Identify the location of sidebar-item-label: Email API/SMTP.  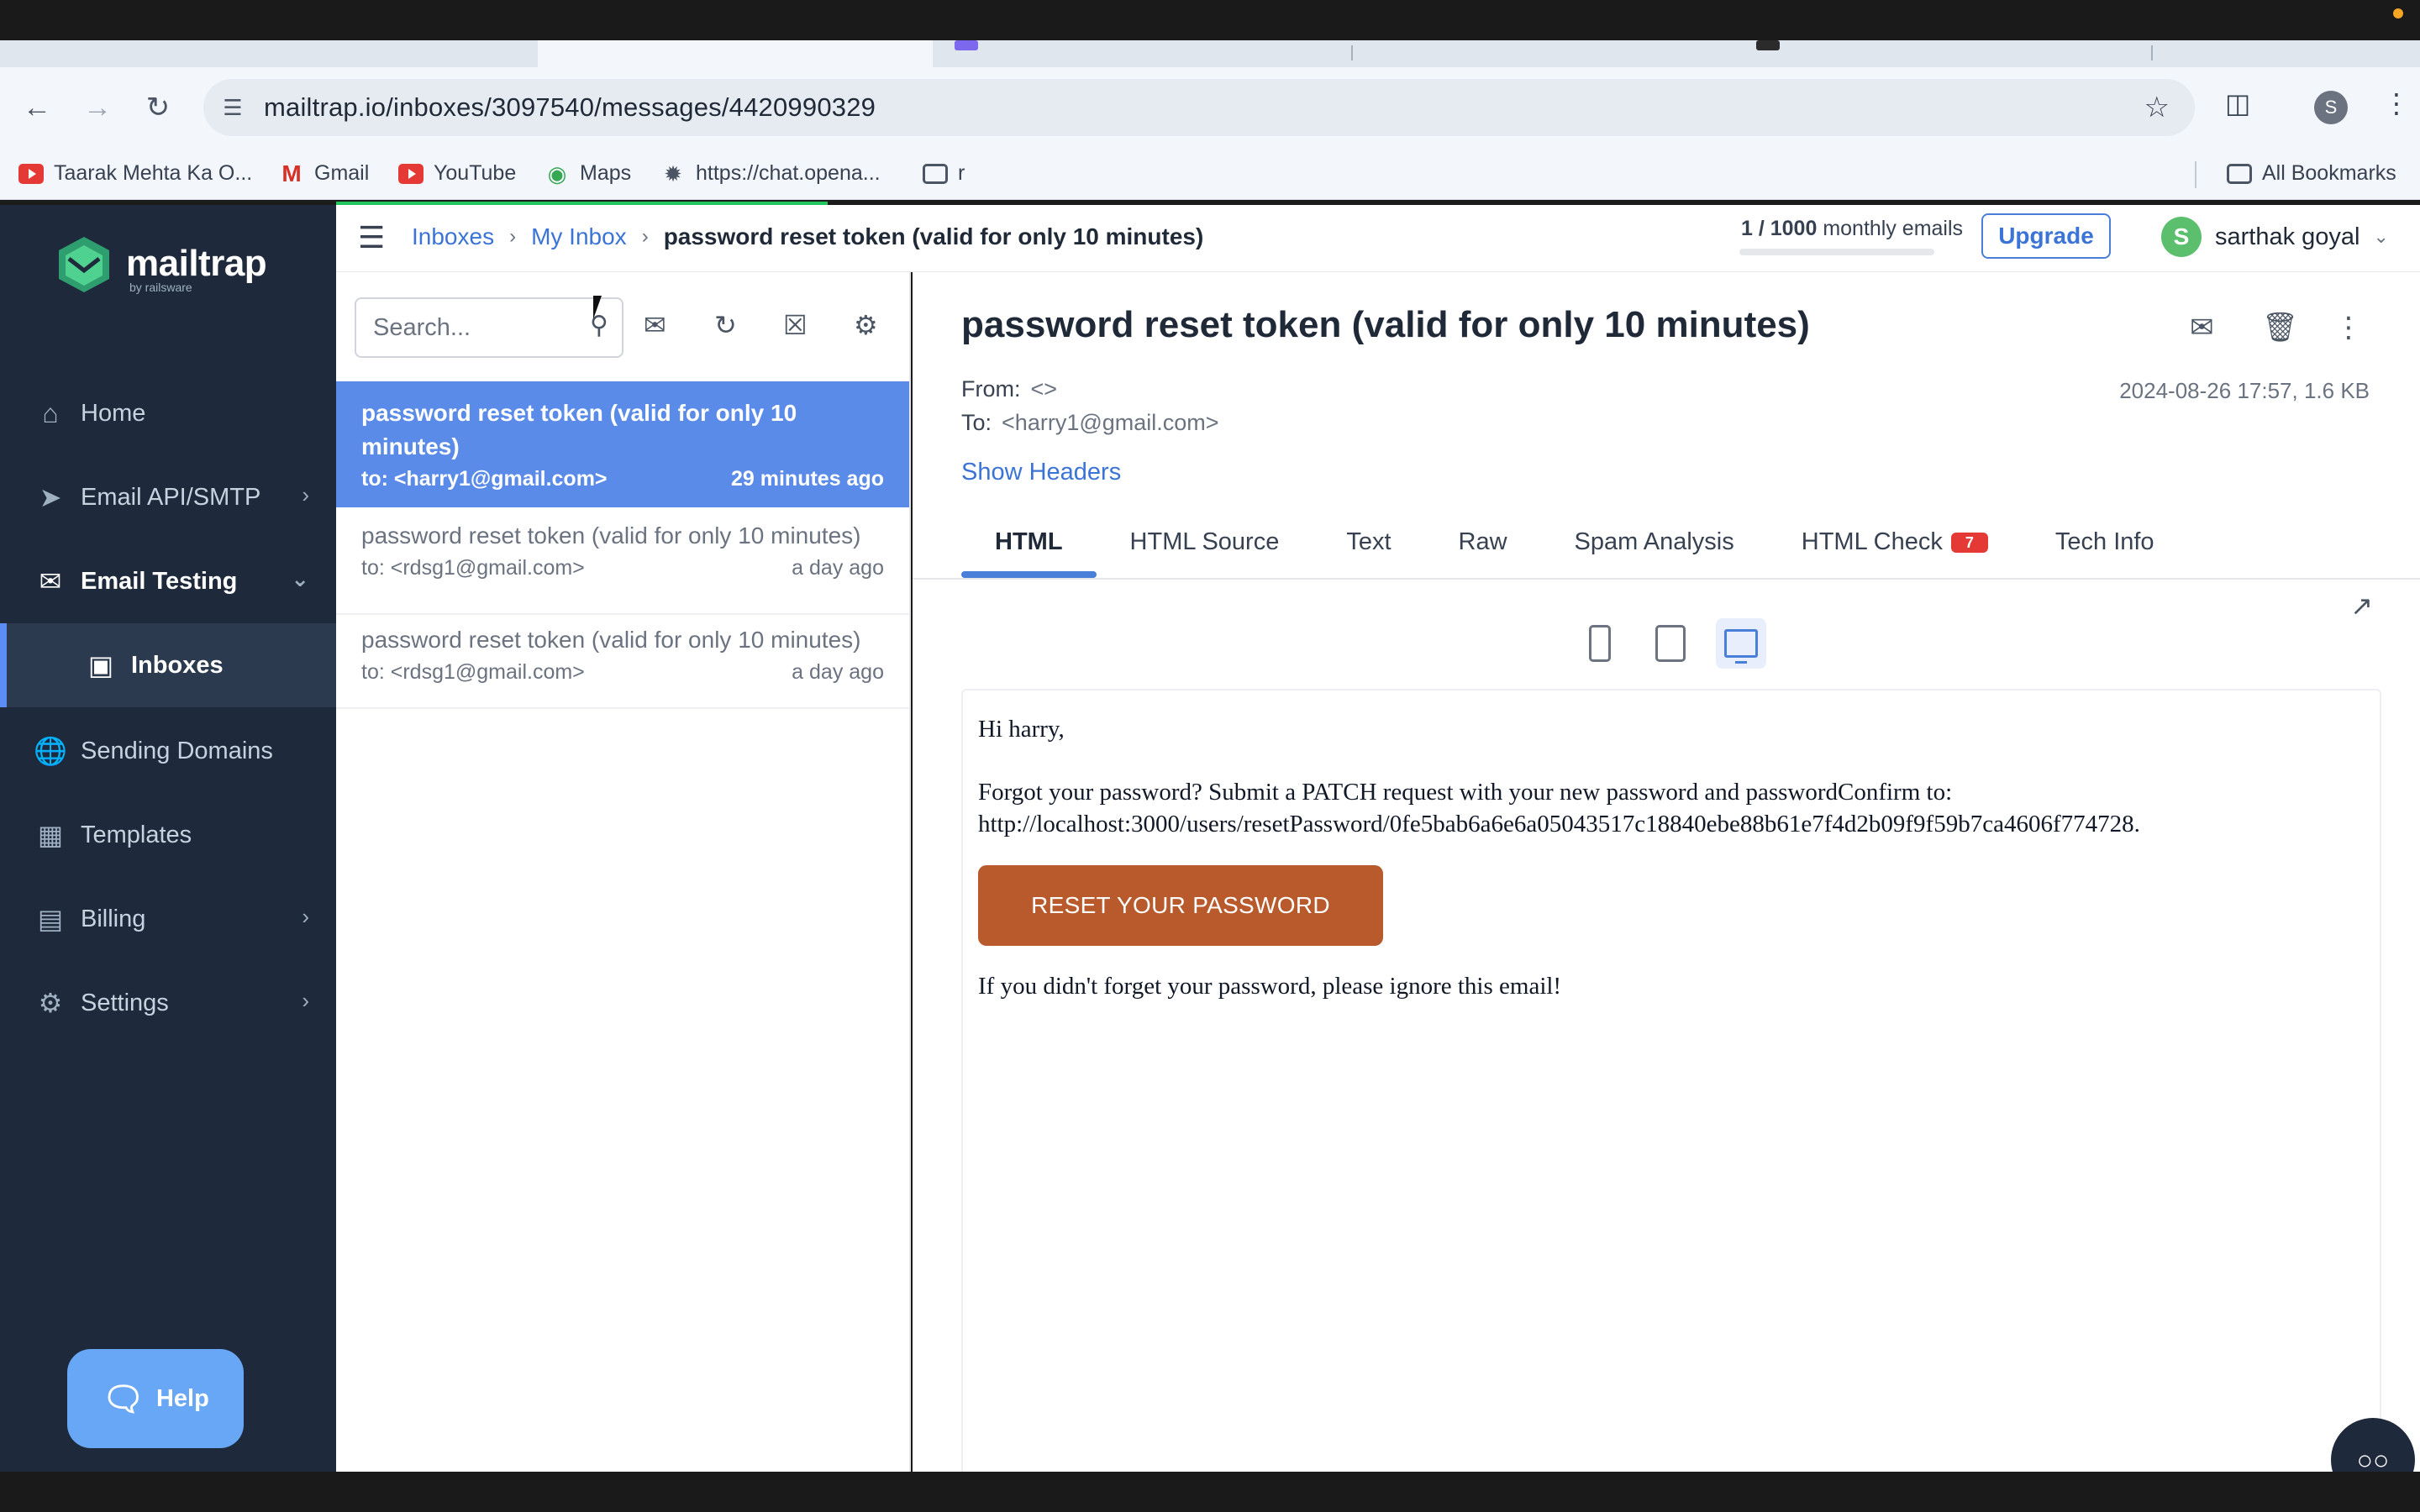
(171, 497).